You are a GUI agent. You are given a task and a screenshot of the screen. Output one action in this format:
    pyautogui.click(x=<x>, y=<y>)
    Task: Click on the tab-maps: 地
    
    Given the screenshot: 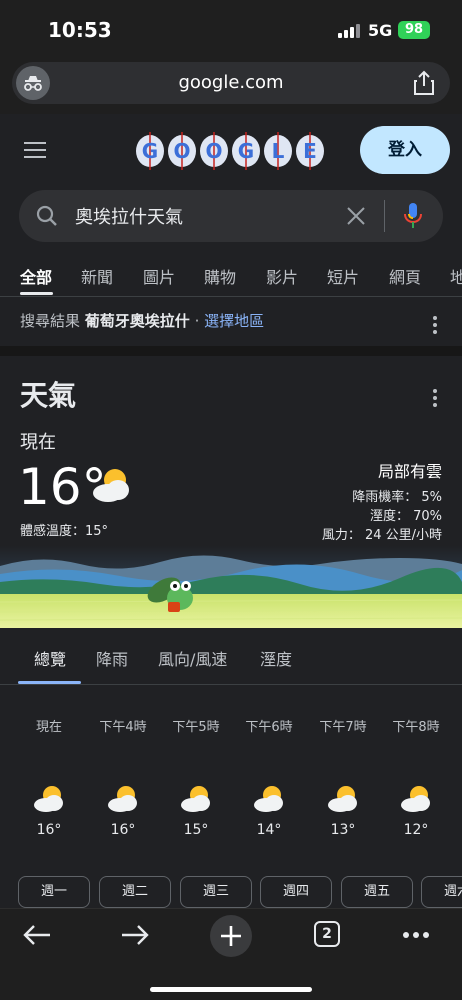 What is the action you would take?
    pyautogui.click(x=456, y=276)
    